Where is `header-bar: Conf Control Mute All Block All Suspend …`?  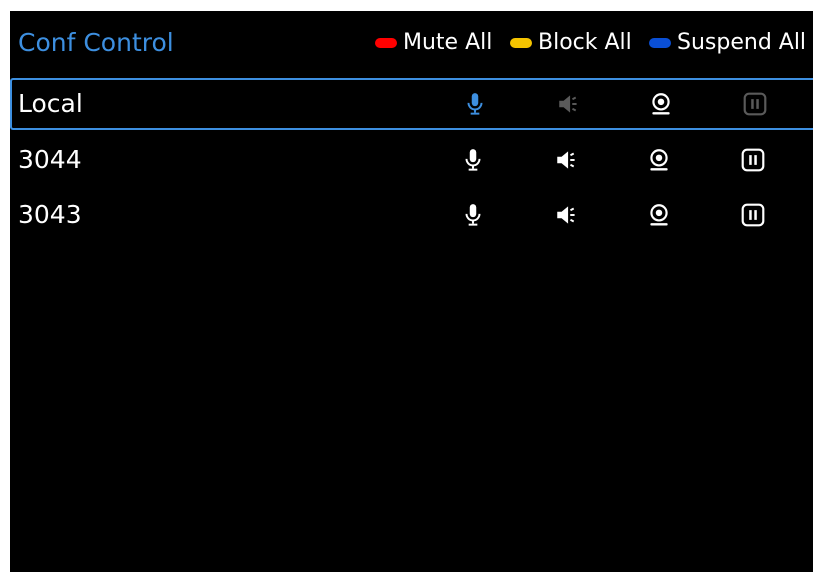 header-bar: Conf Control Mute All Block All Suspend … is located at coordinates (411, 44).